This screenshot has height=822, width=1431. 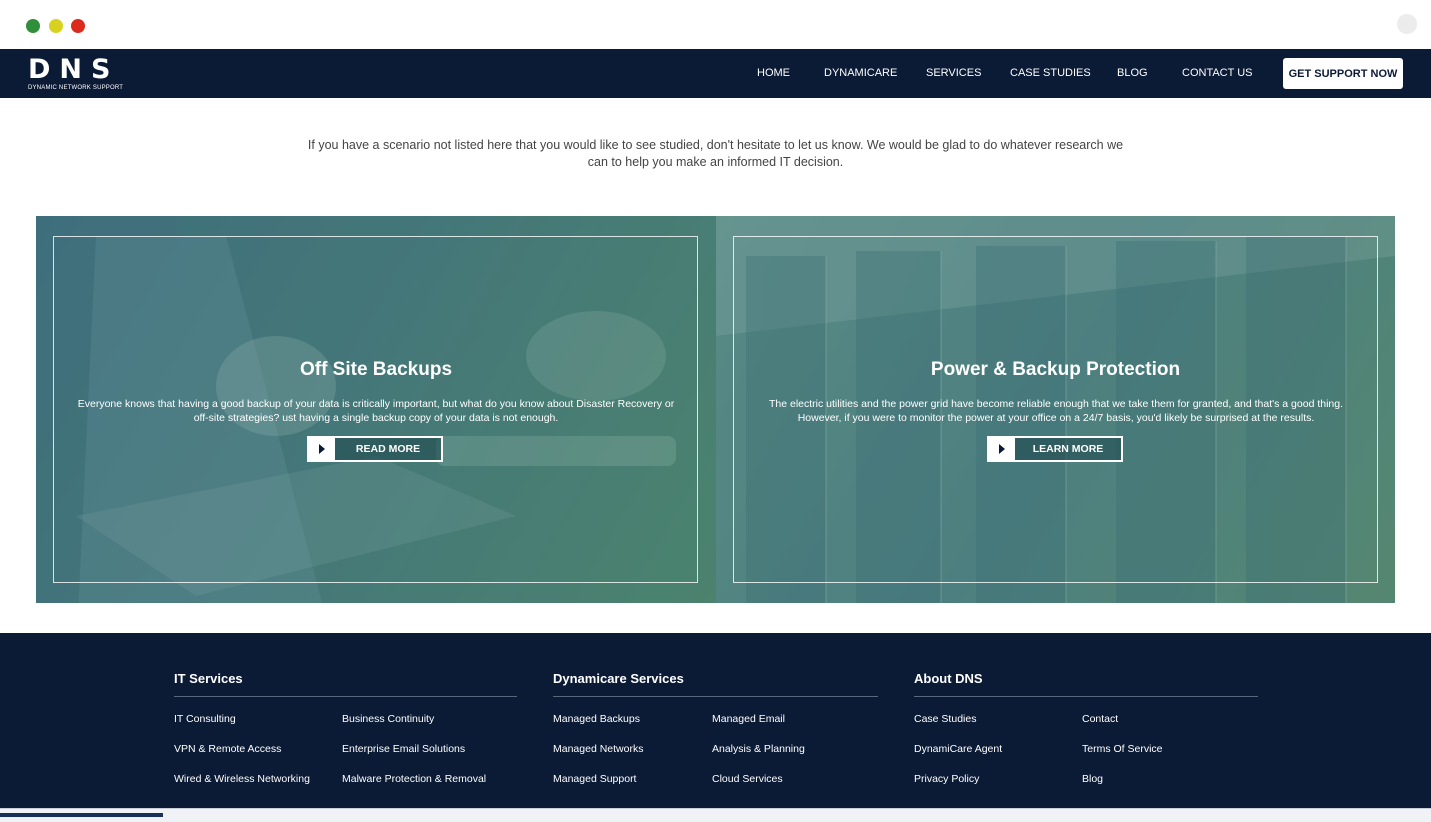 I want to click on site-logo: DNS DYNAMIC NETWORK SUPPORT, so click(x=80, y=73).